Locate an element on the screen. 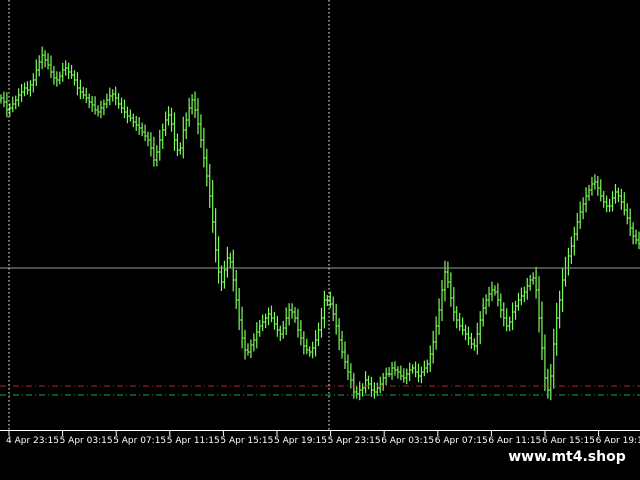  time-tick-label: 5 Apr 19:15 is located at coordinates (300, 441).